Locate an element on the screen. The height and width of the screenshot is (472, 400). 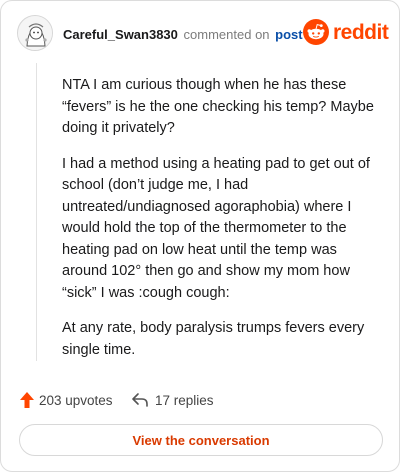
comment-meta: Careful_Swan3830 commented on post is located at coordinates (183, 34).